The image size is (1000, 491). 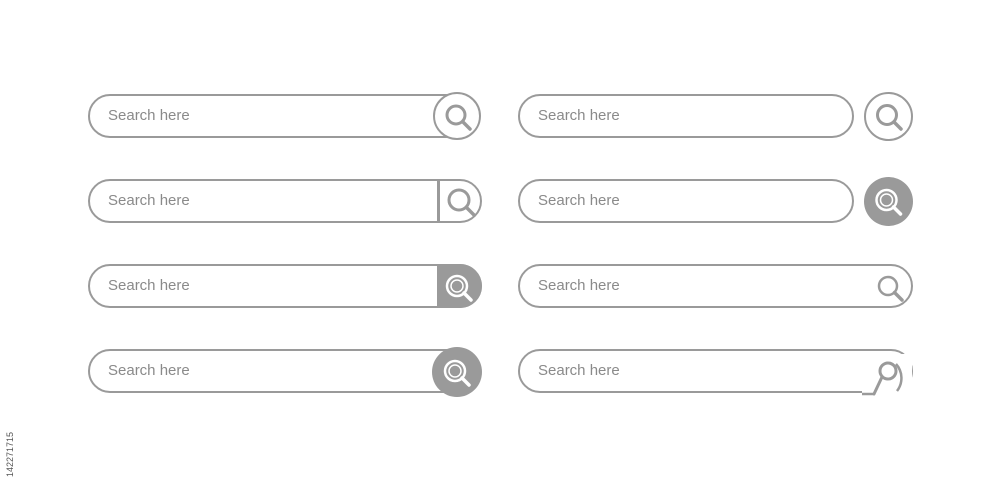 What do you see at coordinates (10, 454) in the screenshot?
I see `stock-id-label: 142271715` at bounding box center [10, 454].